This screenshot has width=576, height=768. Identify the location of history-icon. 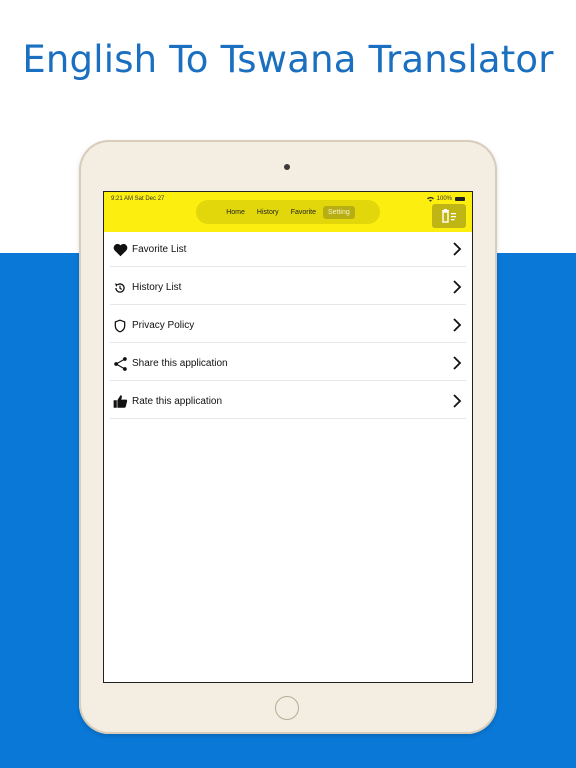
(120, 288).